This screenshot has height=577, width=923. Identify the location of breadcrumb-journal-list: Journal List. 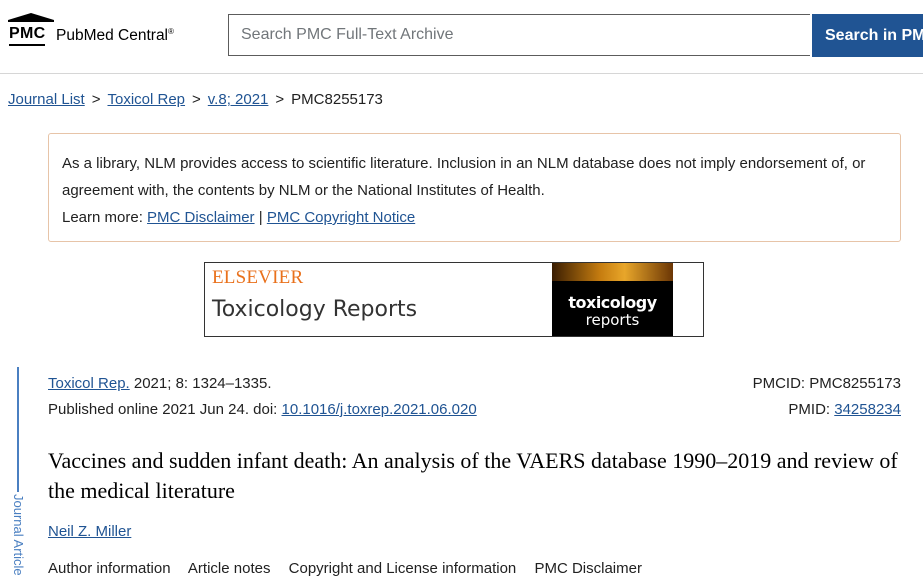
(46, 99).